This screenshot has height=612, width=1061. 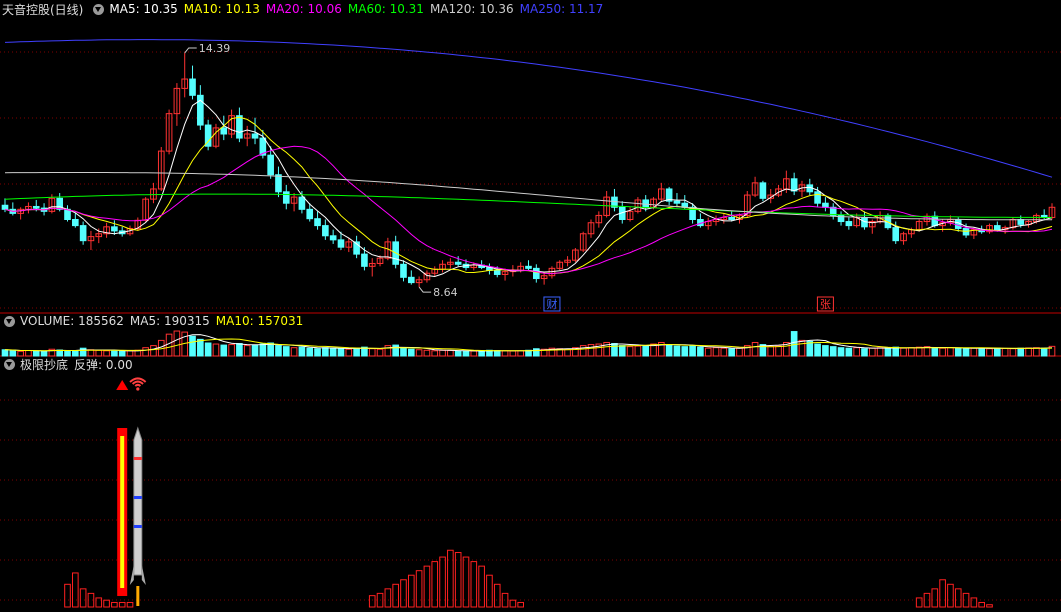 I want to click on high-pointer, so click(x=190, y=50).